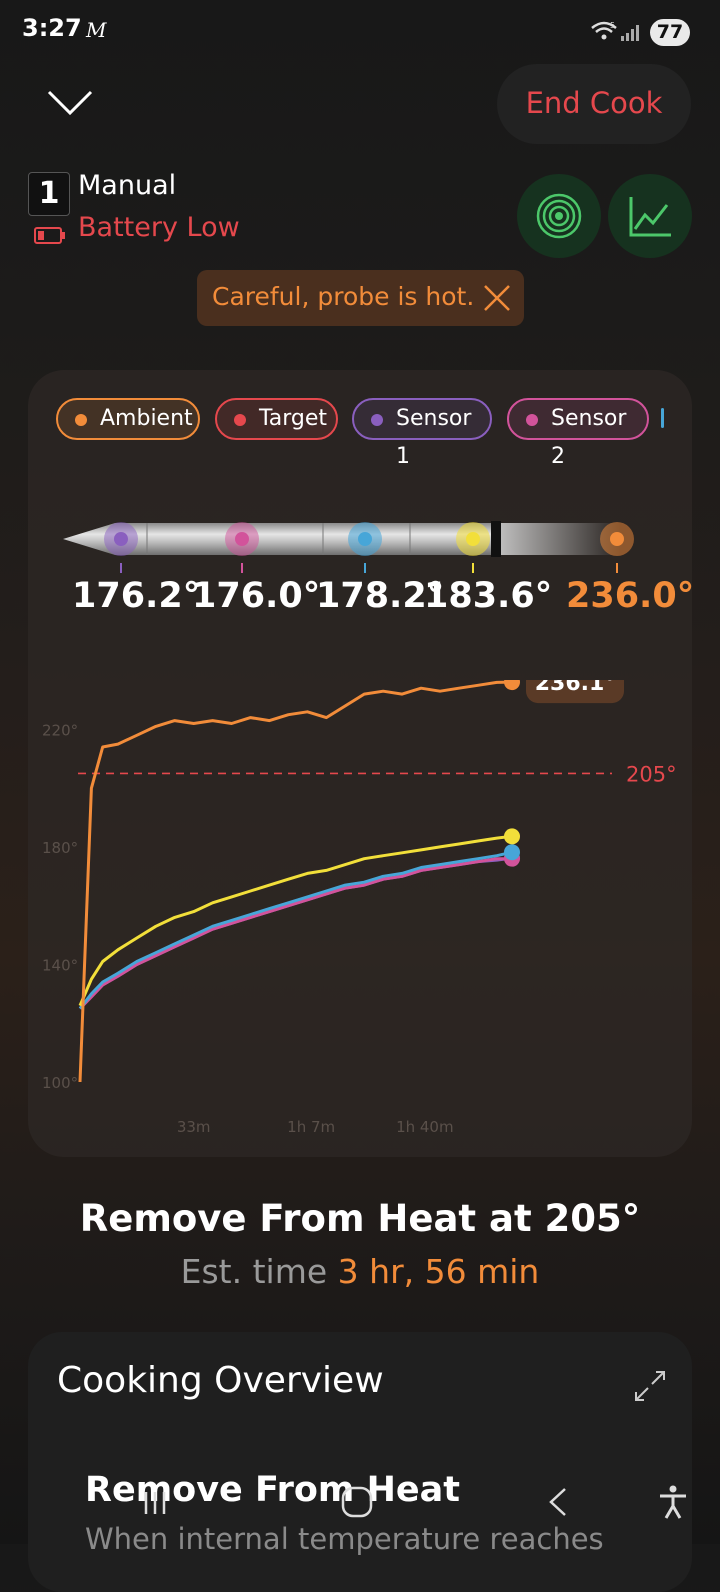  What do you see at coordinates (377, 420) in the screenshot?
I see `sensor-1-dot` at bounding box center [377, 420].